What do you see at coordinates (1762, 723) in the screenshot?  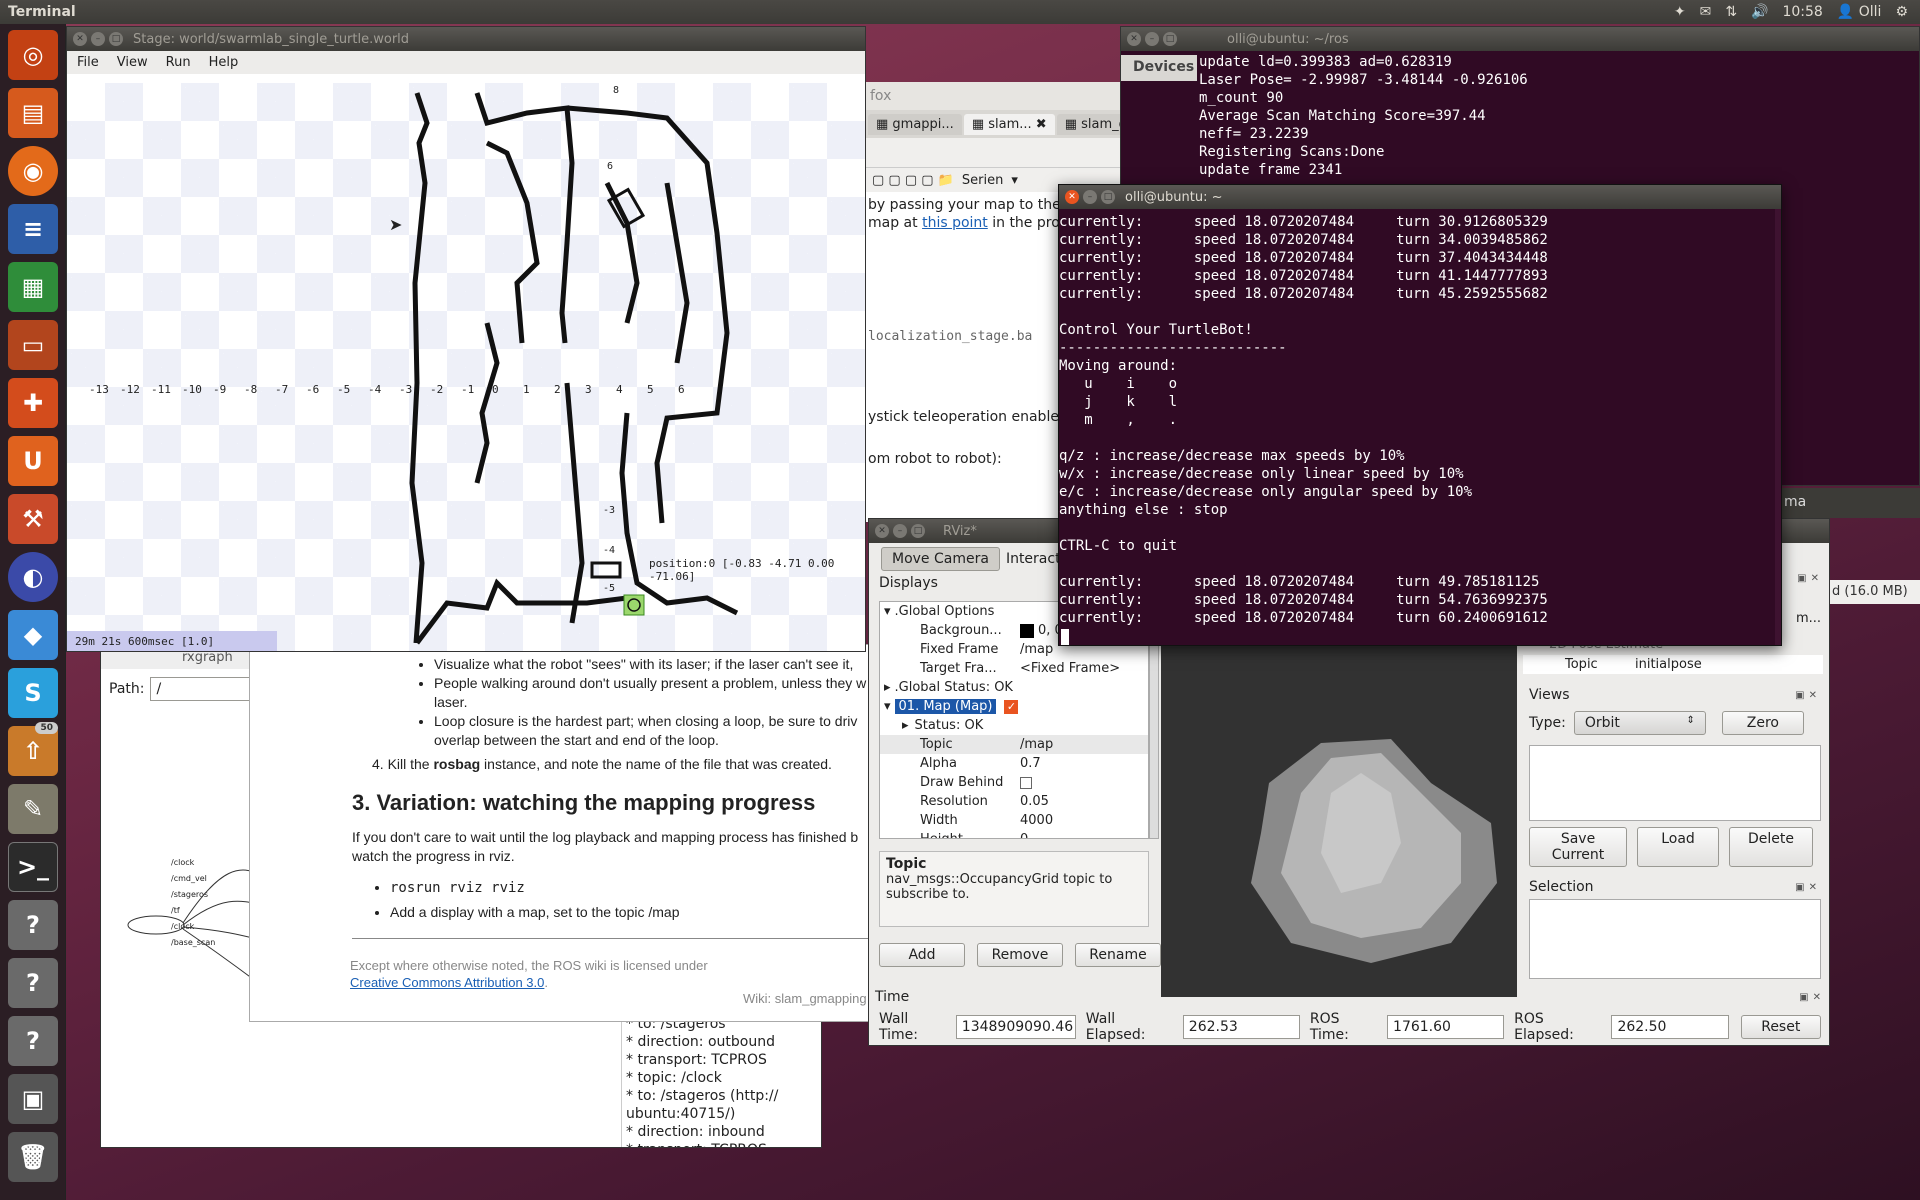 I see `zero-button: Zero` at bounding box center [1762, 723].